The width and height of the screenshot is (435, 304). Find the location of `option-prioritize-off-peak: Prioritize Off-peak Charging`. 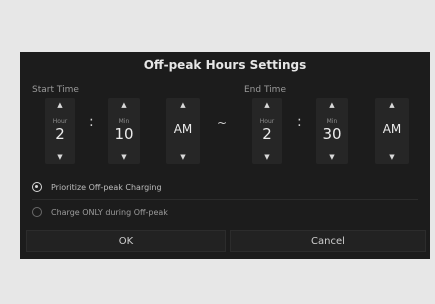

option-prioritize-off-peak: Prioritize Off-peak Charging is located at coordinates (225, 187).